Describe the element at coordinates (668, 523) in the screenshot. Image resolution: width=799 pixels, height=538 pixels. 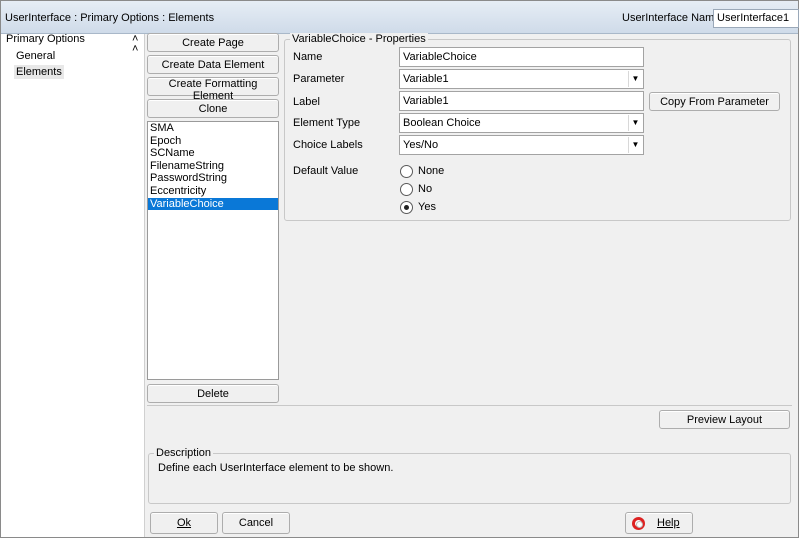
I see `help-label: Help` at that location.